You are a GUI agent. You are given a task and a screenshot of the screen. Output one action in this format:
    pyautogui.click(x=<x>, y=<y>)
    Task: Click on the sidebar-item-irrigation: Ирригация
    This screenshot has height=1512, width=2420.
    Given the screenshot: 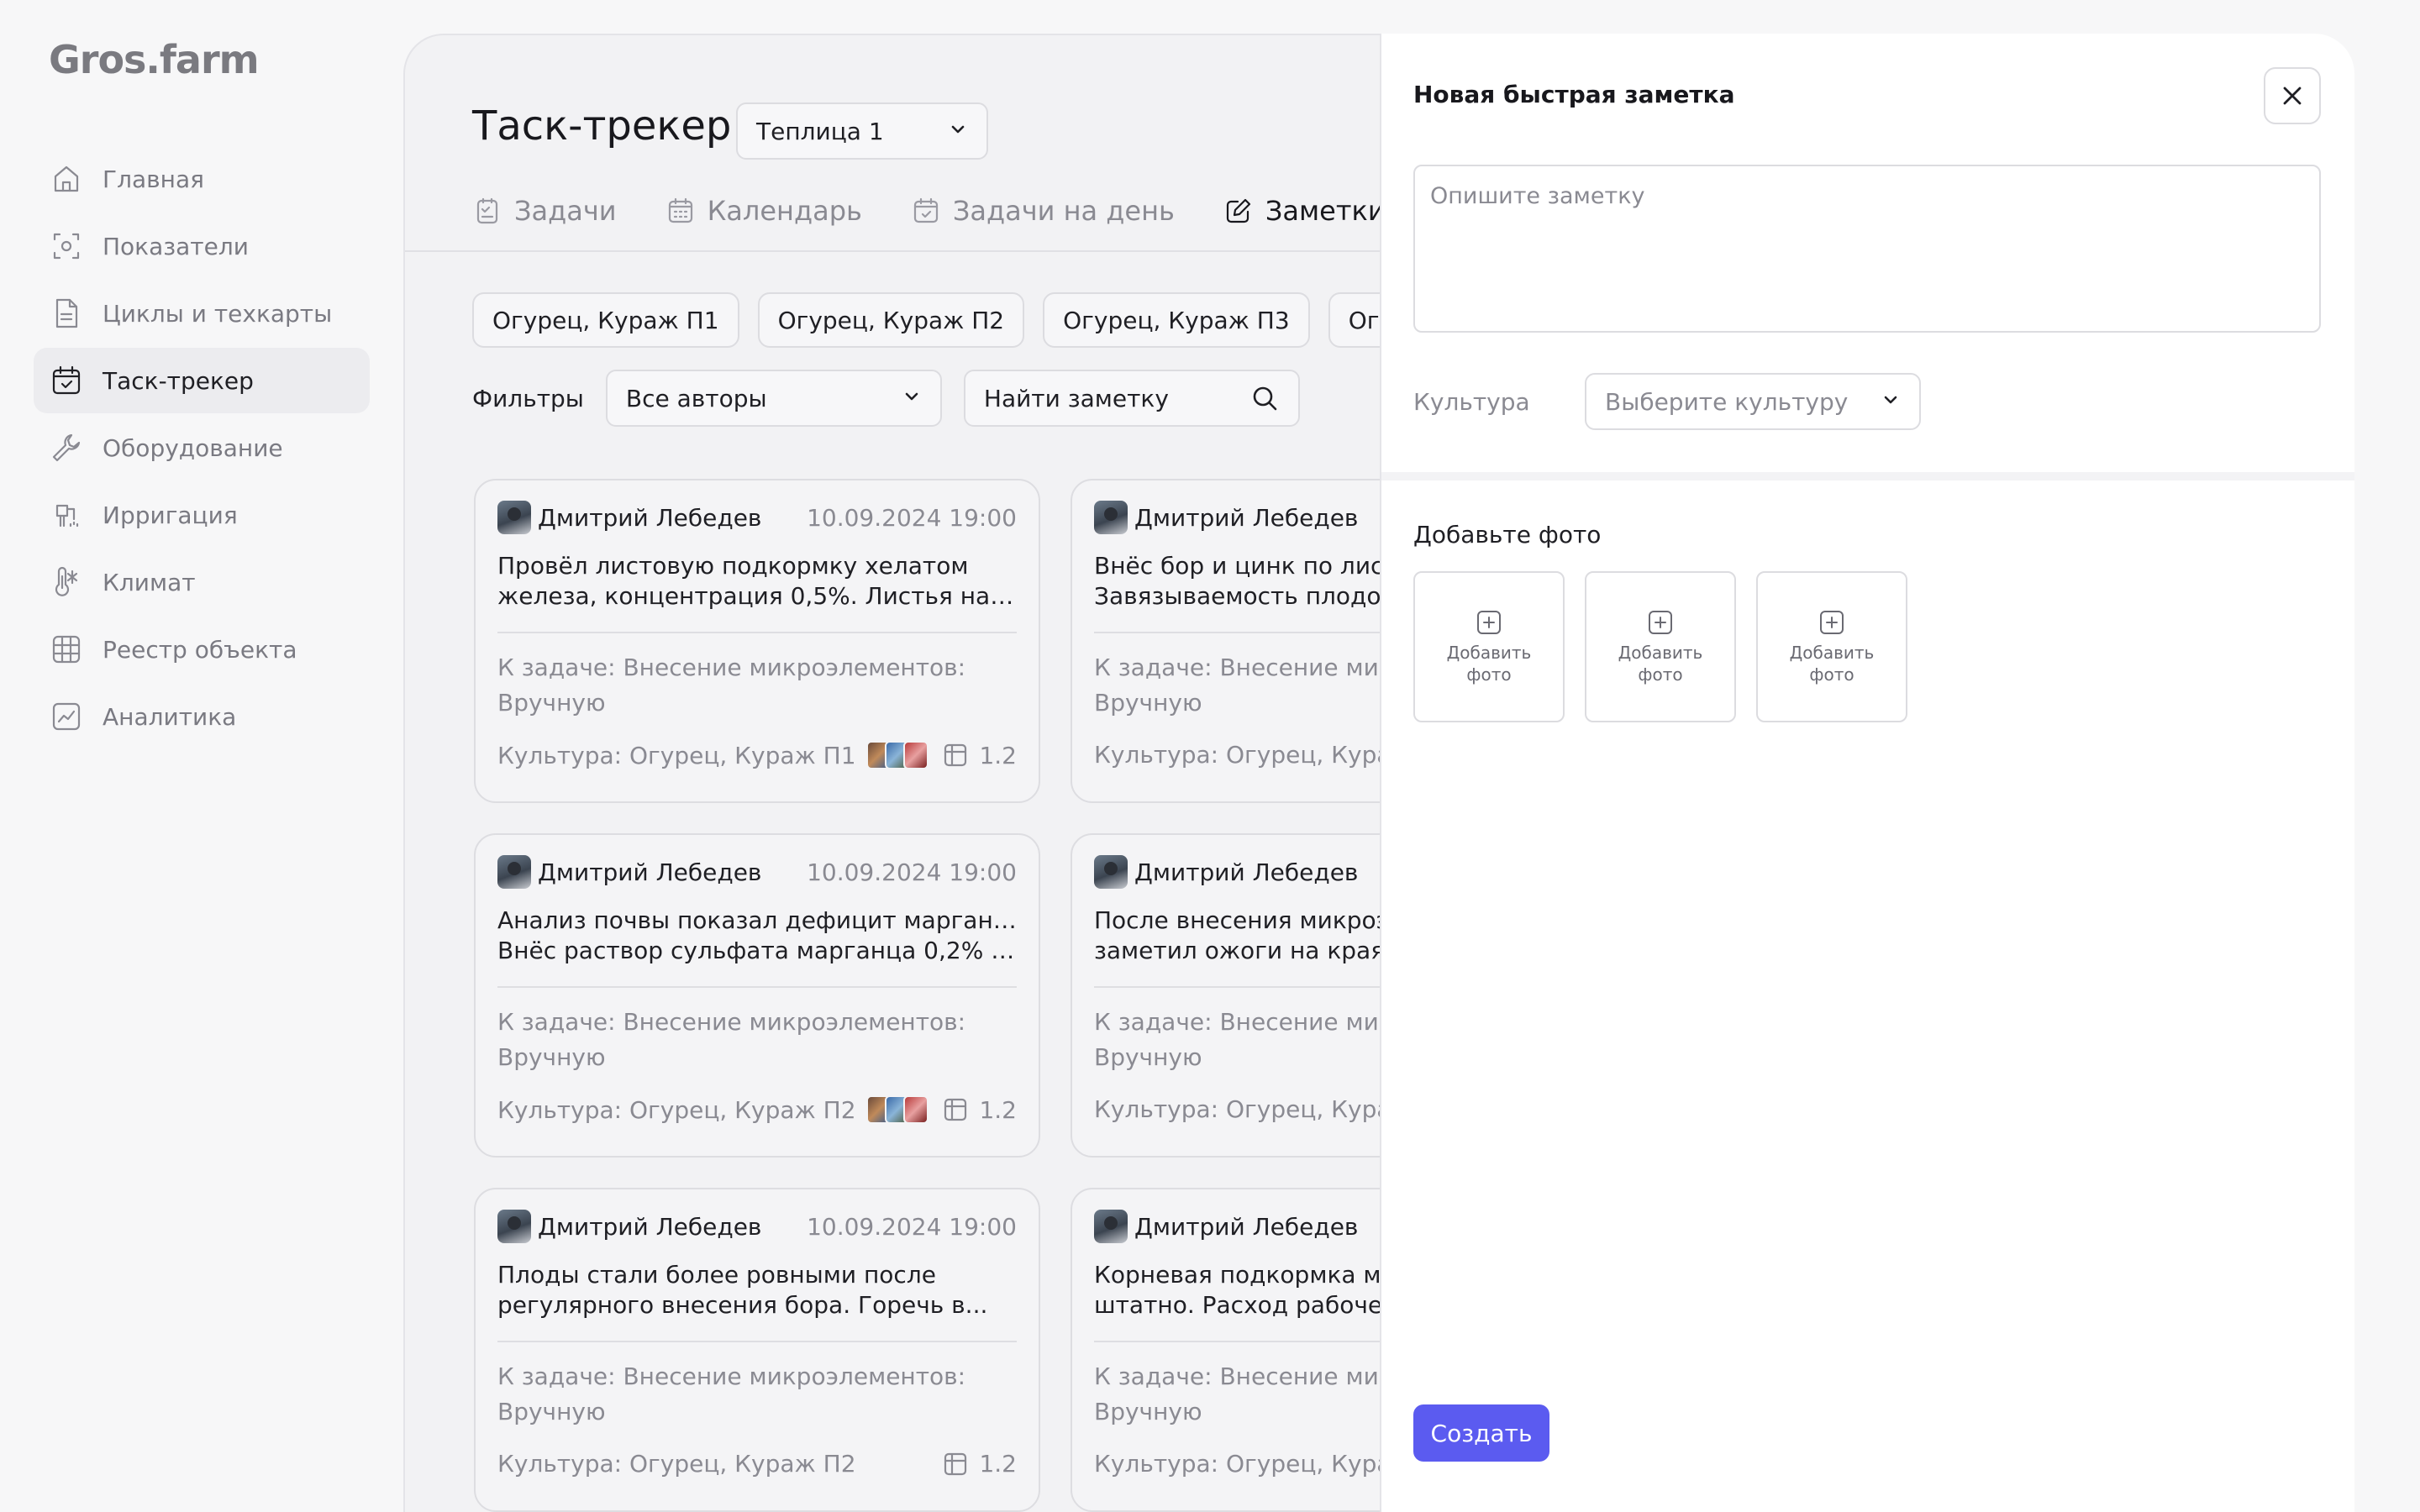 What is the action you would take?
    pyautogui.click(x=202, y=515)
    